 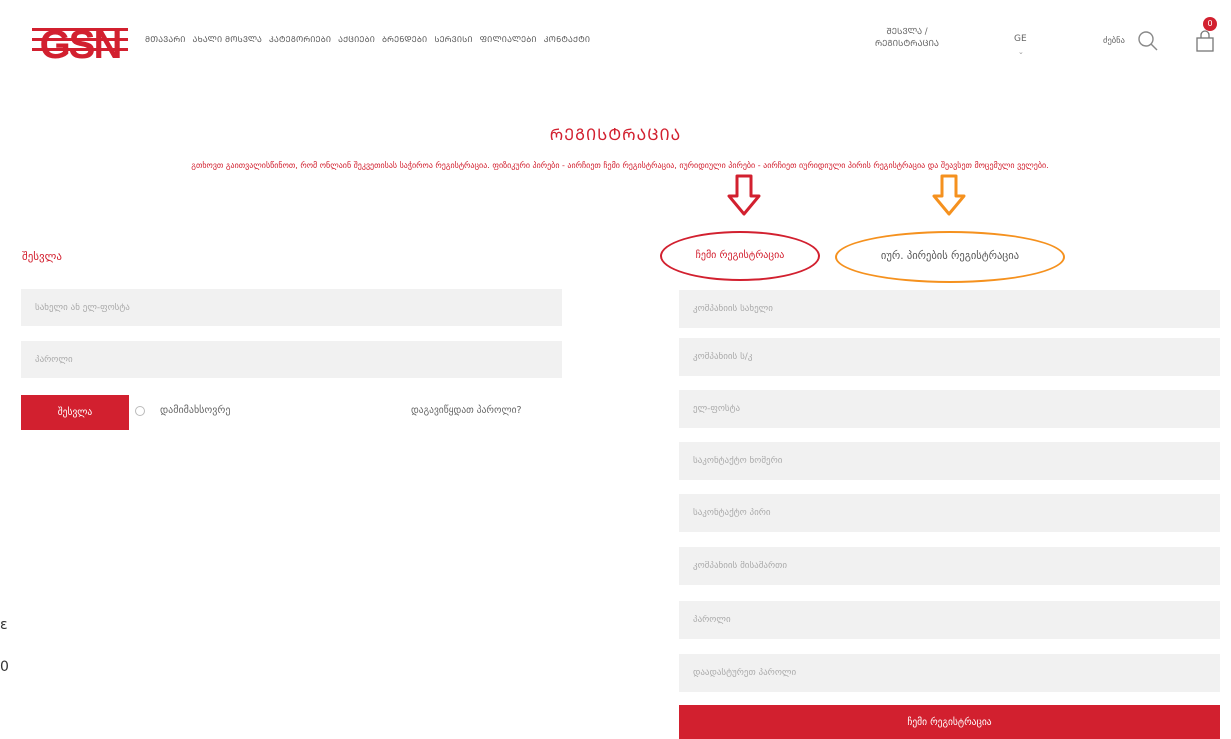 What do you see at coordinates (140, 411) in the screenshot?
I see `remember-me-checkbox` at bounding box center [140, 411].